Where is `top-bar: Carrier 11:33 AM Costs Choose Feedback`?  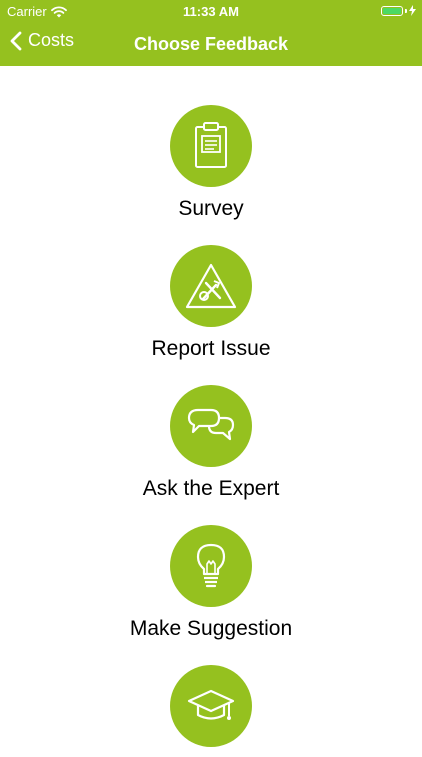
top-bar: Carrier 11:33 AM Costs Choose Feedback is located at coordinates (211, 33).